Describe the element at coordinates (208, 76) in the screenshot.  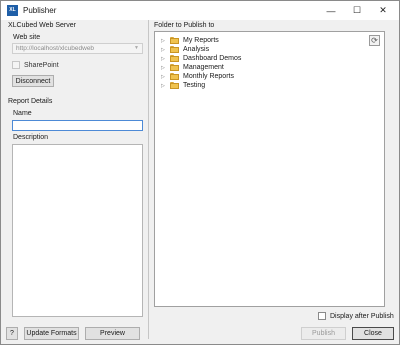
I see `tree-item-label: Monthly Reports` at that location.